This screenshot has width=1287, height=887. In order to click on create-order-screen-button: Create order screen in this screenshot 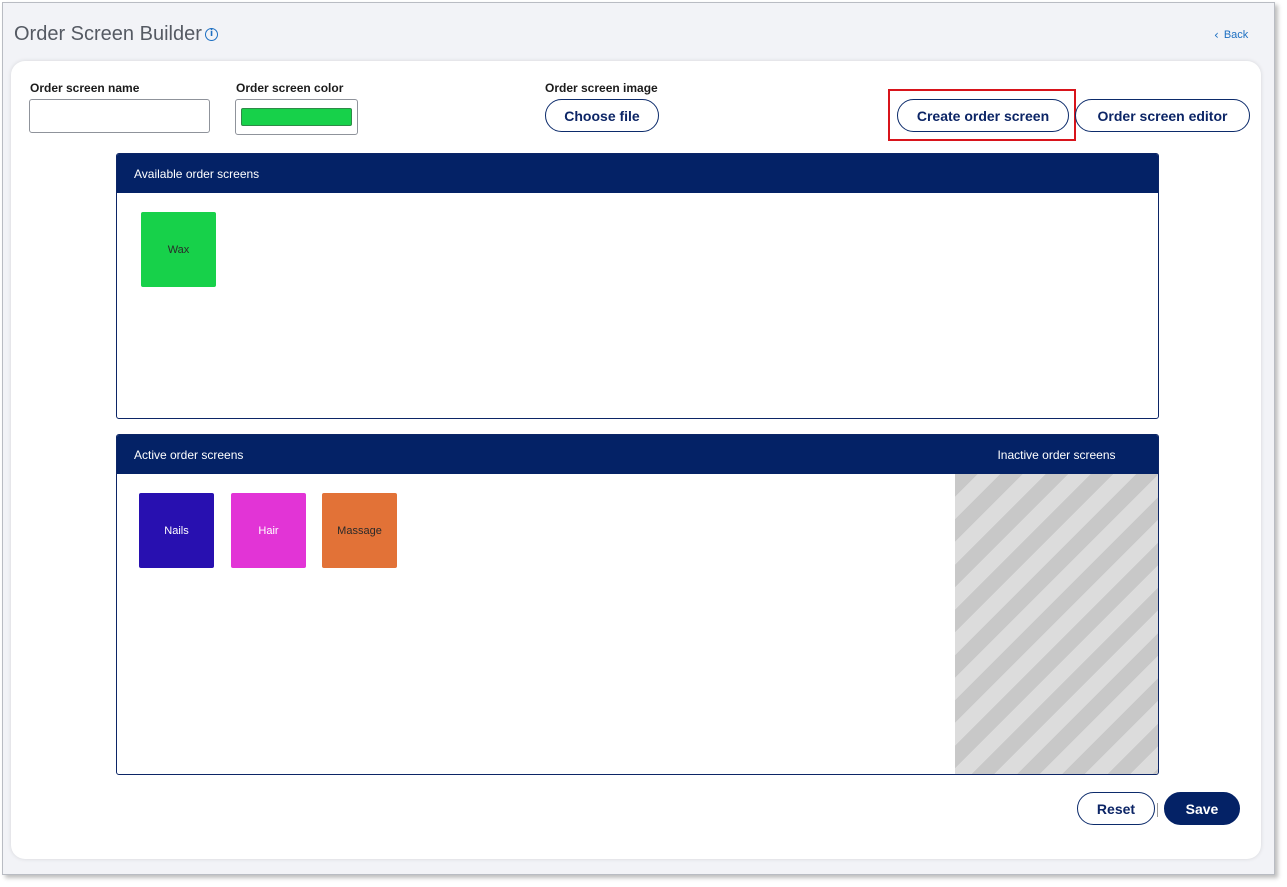, I will do `click(983, 115)`.